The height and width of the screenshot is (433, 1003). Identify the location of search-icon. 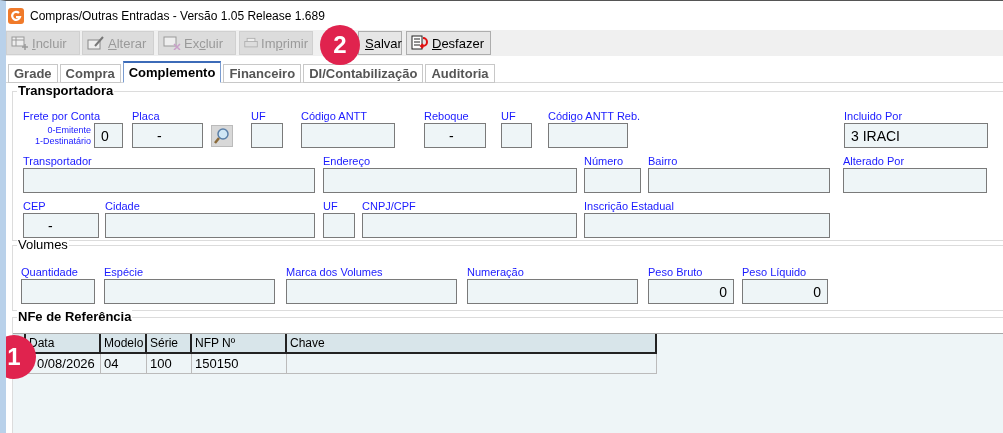
(222, 136).